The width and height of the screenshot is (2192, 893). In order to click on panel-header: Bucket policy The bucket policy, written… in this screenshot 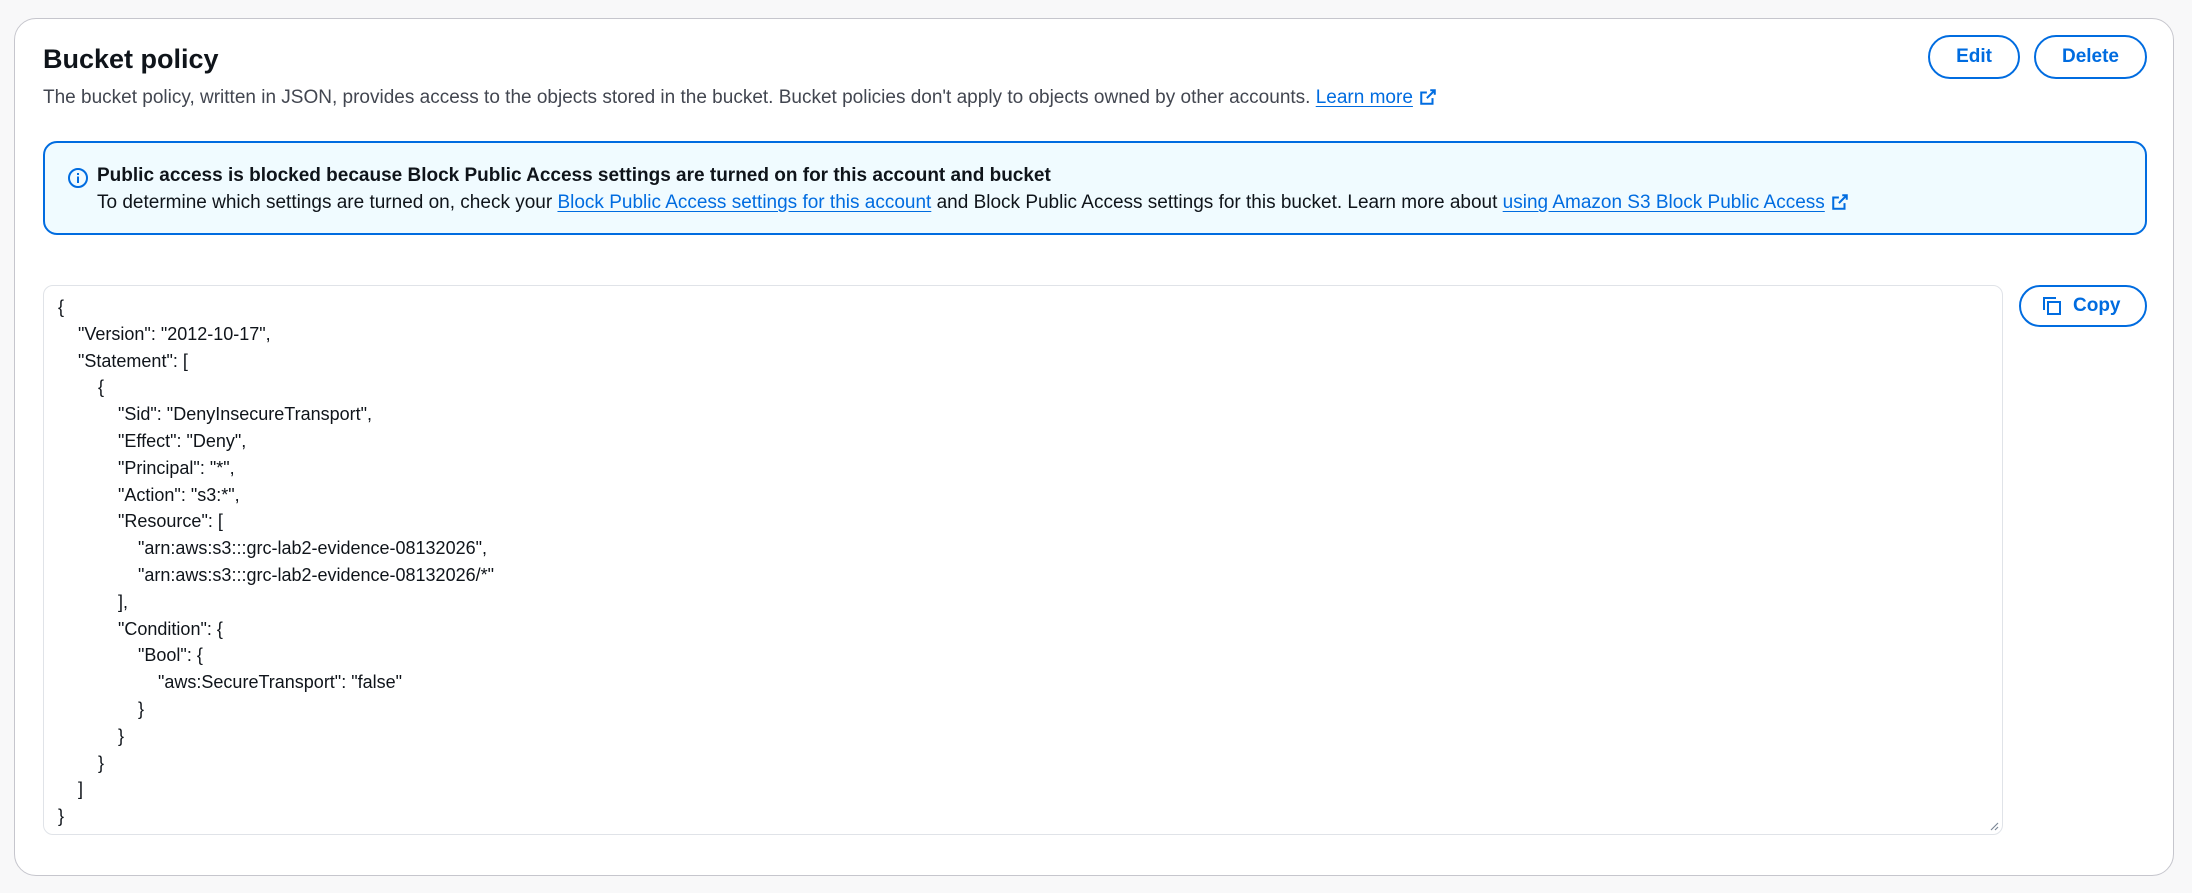, I will do `click(1094, 76)`.